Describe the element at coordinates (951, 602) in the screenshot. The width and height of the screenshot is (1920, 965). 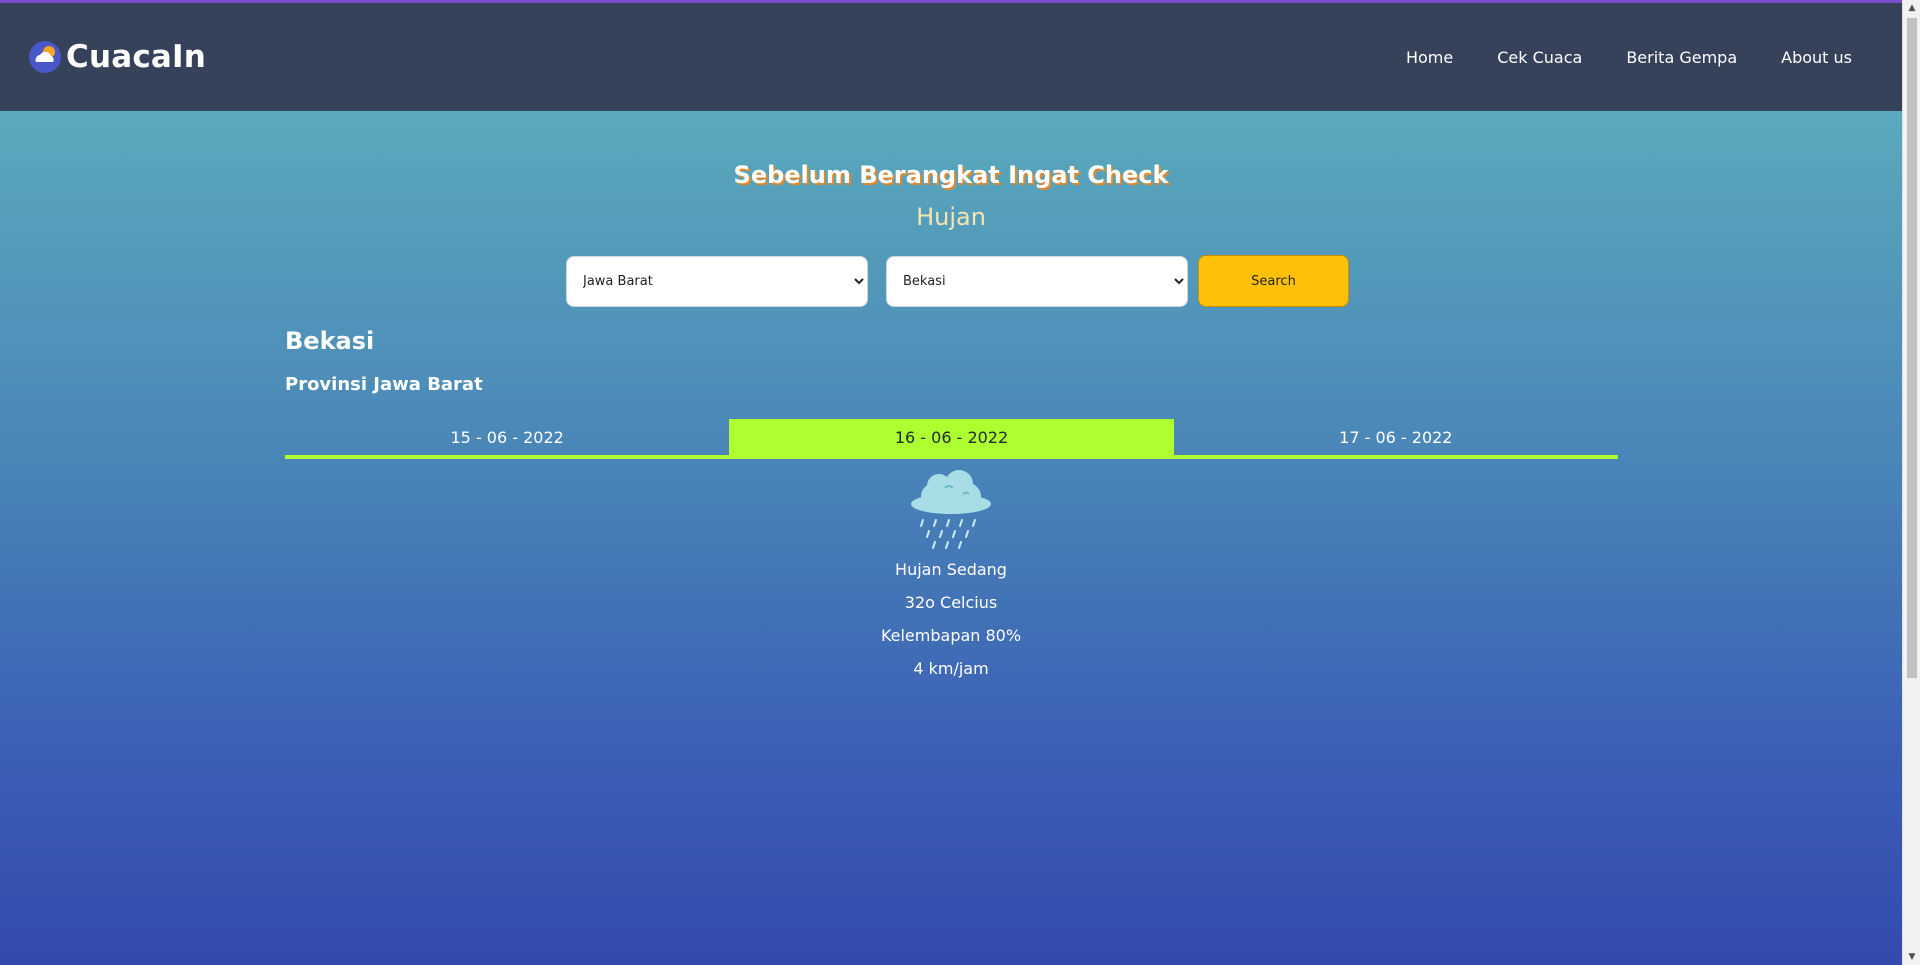
I see `weather-temperature: 32o Celcius` at that location.